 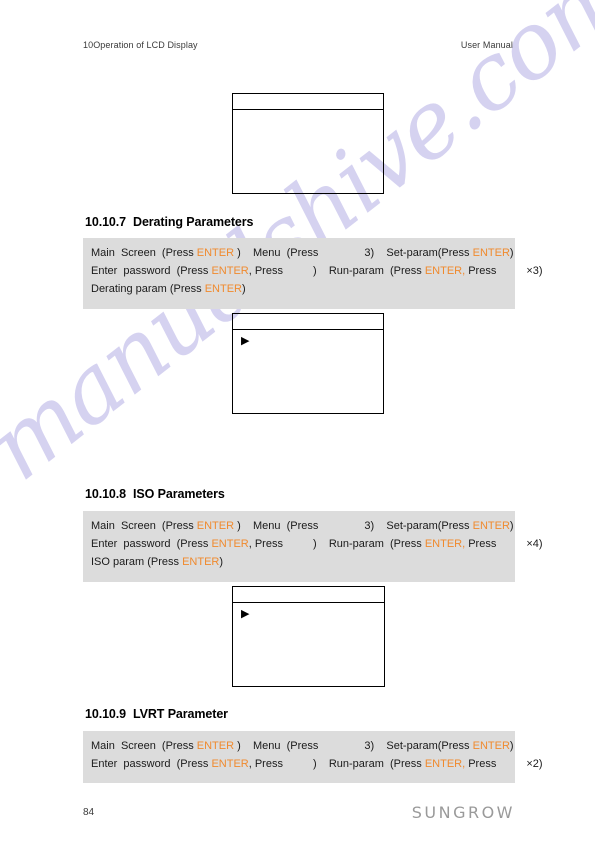 What do you see at coordinates (299, 562) in the screenshot?
I see `nav-path-line: ISO param (Press ENTER)` at bounding box center [299, 562].